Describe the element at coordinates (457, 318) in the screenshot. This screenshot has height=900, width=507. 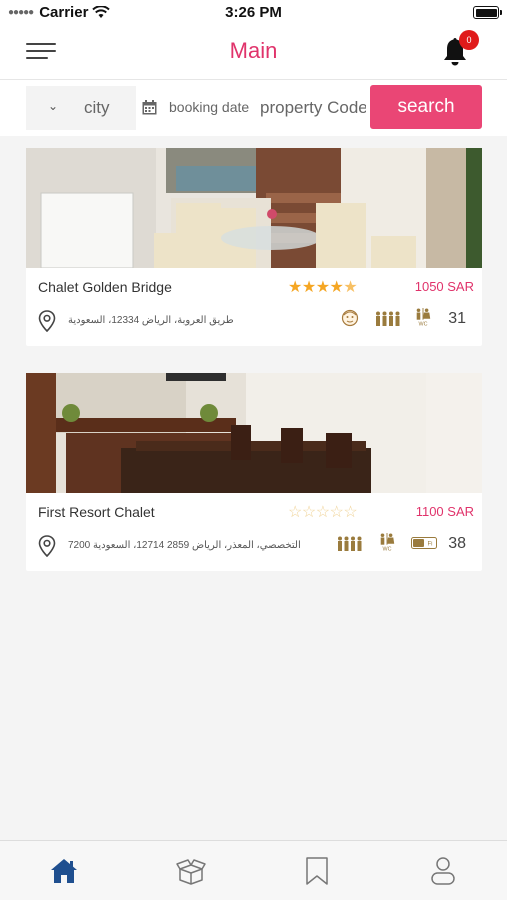
I see `listing-capacity: 31` at that location.